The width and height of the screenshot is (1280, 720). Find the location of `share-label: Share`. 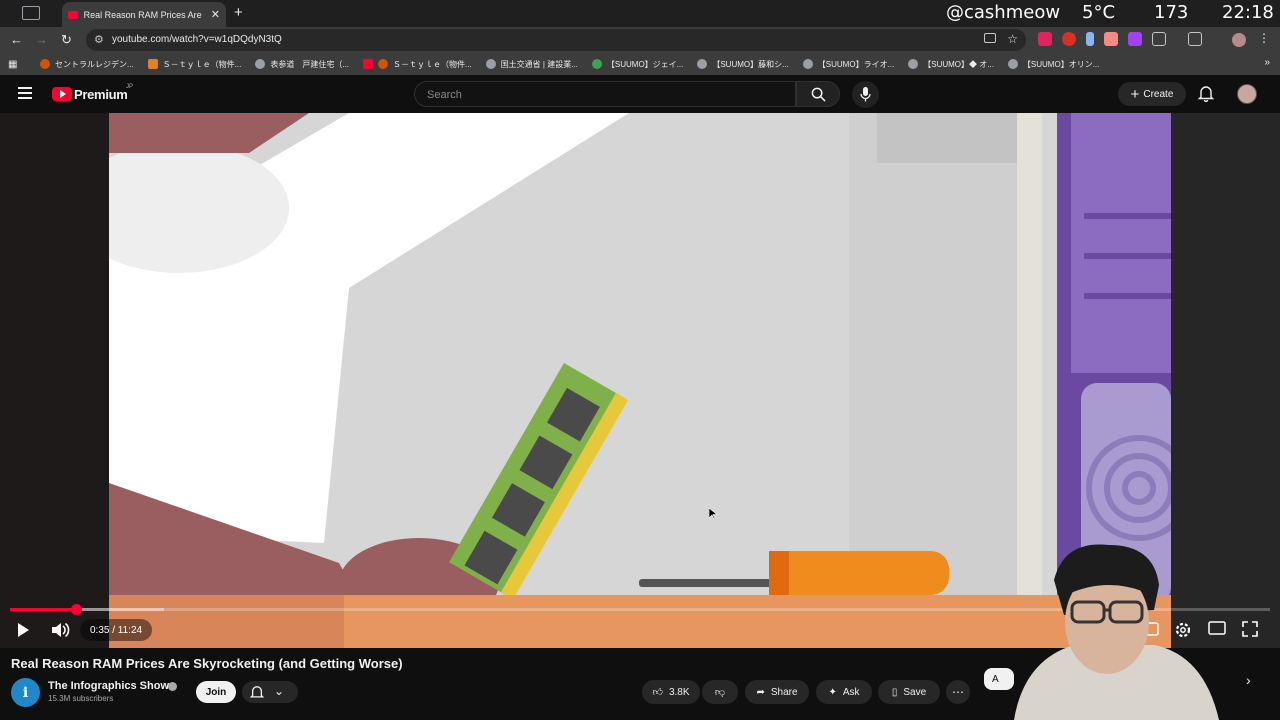

share-label: Share is located at coordinates (784, 692).